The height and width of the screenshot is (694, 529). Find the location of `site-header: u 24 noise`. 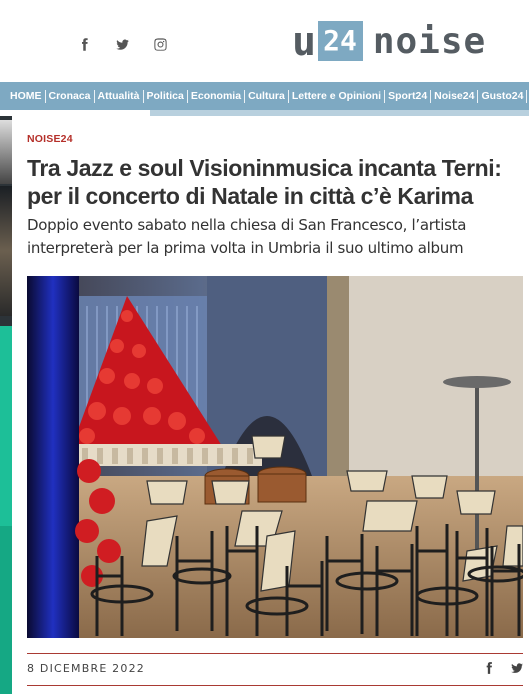

site-header: u 24 noise is located at coordinates (264, 41).